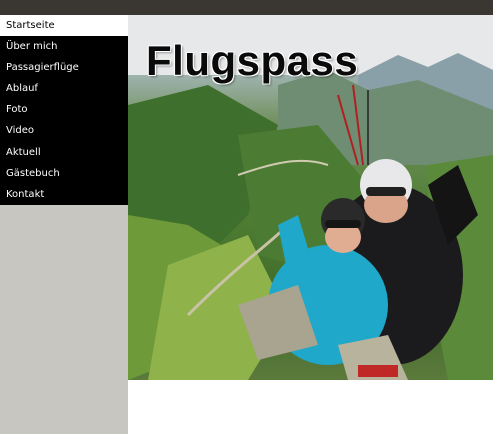 This screenshot has width=493, height=434. I want to click on nav-item-ablauf: Ablauf, so click(64, 88).